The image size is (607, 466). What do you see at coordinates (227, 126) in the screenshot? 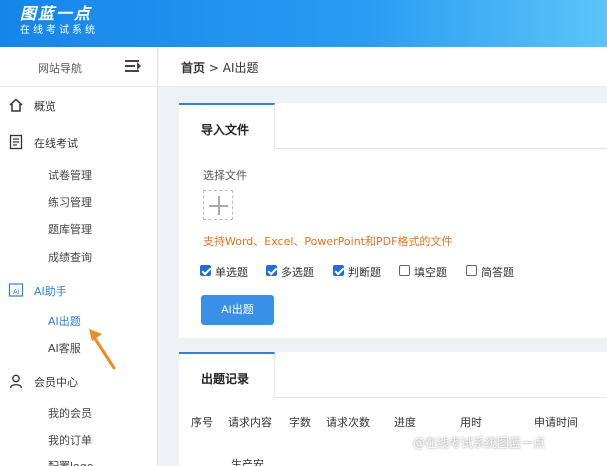
I see `tab-import-file: 导入文件` at bounding box center [227, 126].